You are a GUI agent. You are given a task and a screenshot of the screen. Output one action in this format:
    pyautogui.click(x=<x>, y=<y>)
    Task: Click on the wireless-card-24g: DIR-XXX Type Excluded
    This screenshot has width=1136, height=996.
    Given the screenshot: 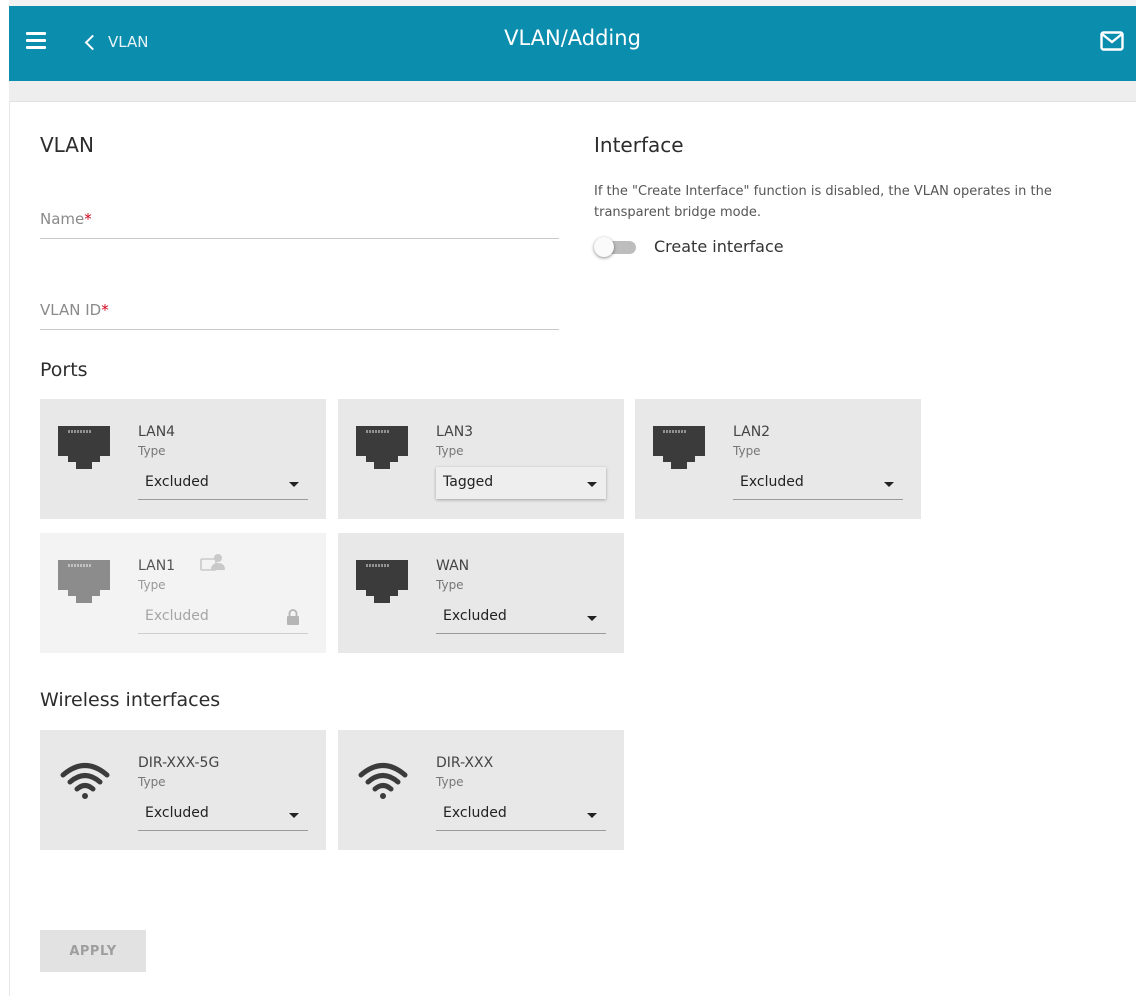 What is the action you would take?
    pyautogui.click(x=481, y=790)
    